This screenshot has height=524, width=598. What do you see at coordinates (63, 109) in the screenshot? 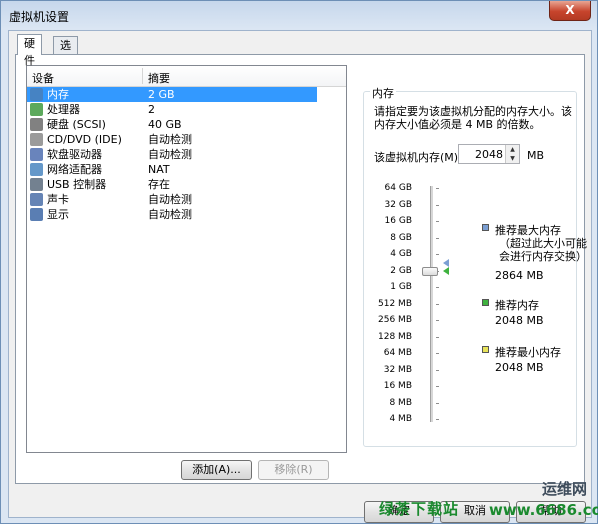
I see `device-name: 处理器` at bounding box center [63, 109].